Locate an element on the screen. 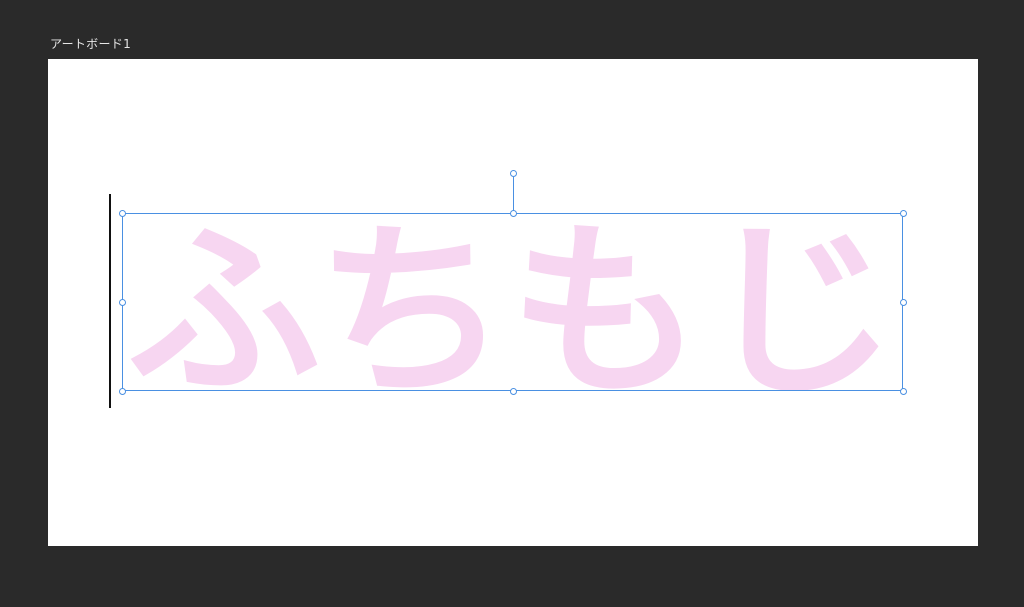  rotate-handle-stem is located at coordinates (513, 195).